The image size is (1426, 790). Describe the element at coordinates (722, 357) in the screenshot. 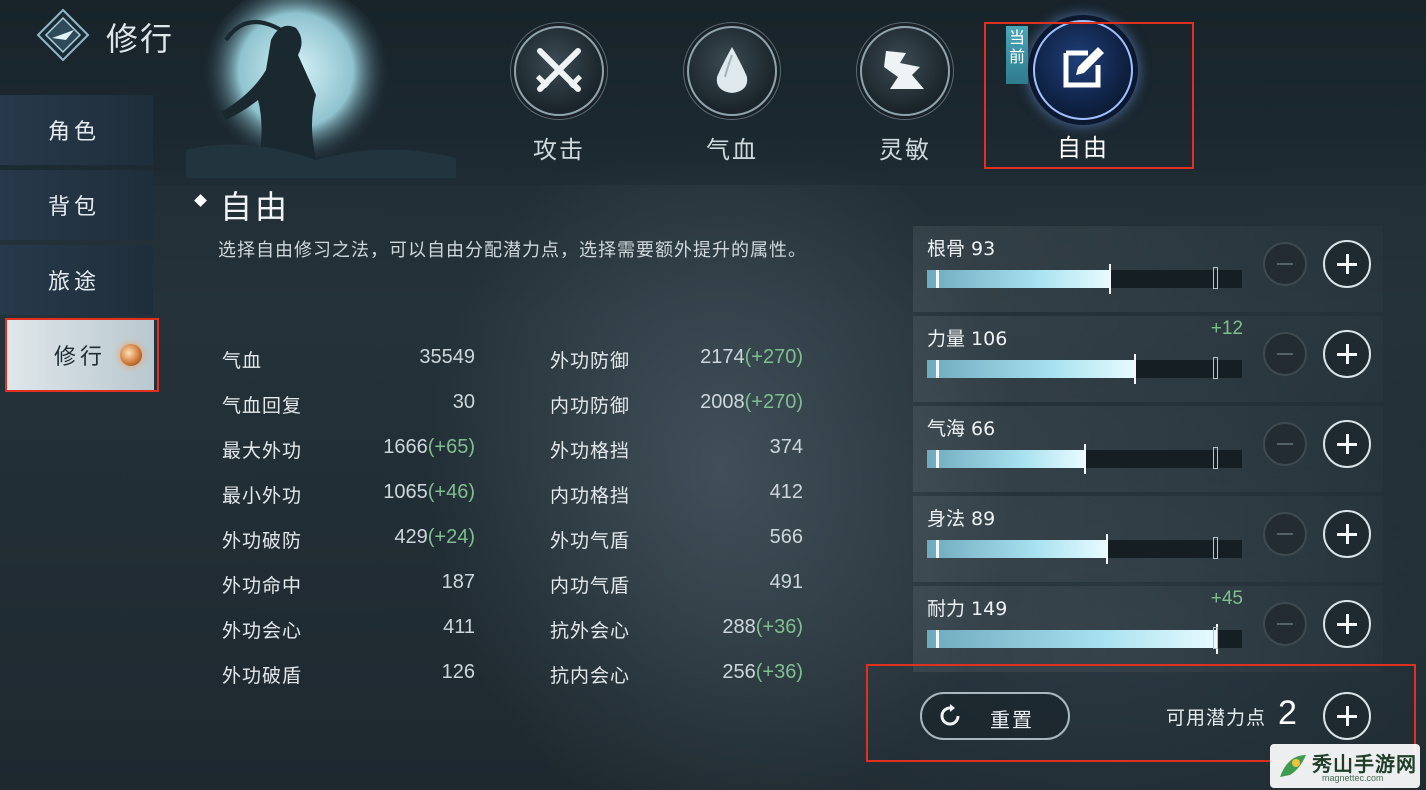

I see `stat-value-number: 2174` at that location.